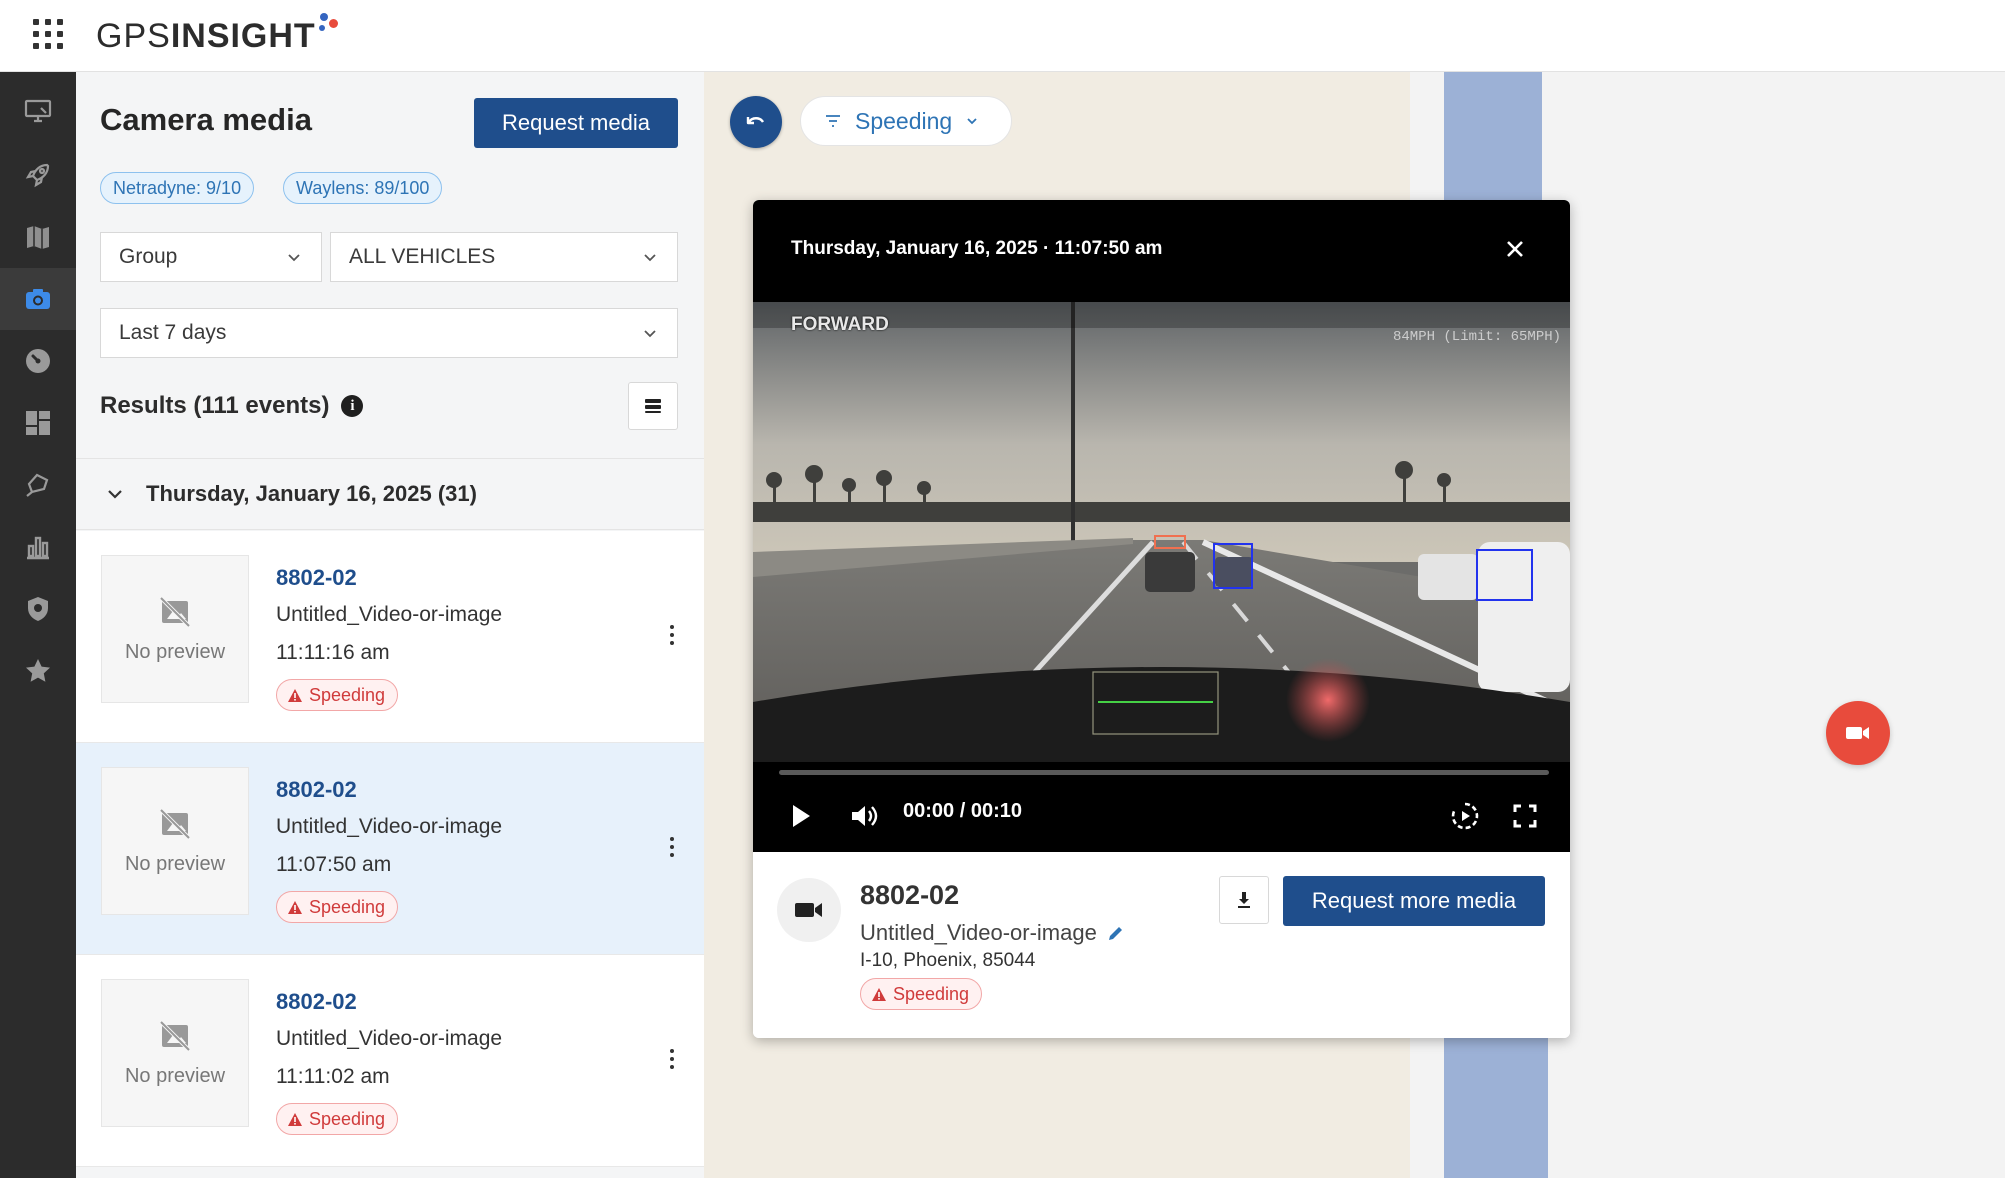 Image resolution: width=2005 pixels, height=1178 pixels. I want to click on fullscreen-icon, so click(1525, 816).